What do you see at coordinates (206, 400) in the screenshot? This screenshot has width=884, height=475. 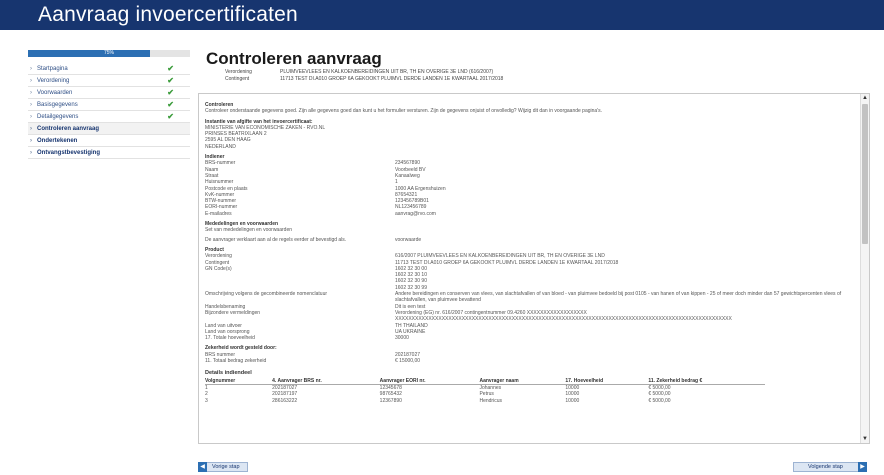 I see `table-cell: 3` at bounding box center [206, 400].